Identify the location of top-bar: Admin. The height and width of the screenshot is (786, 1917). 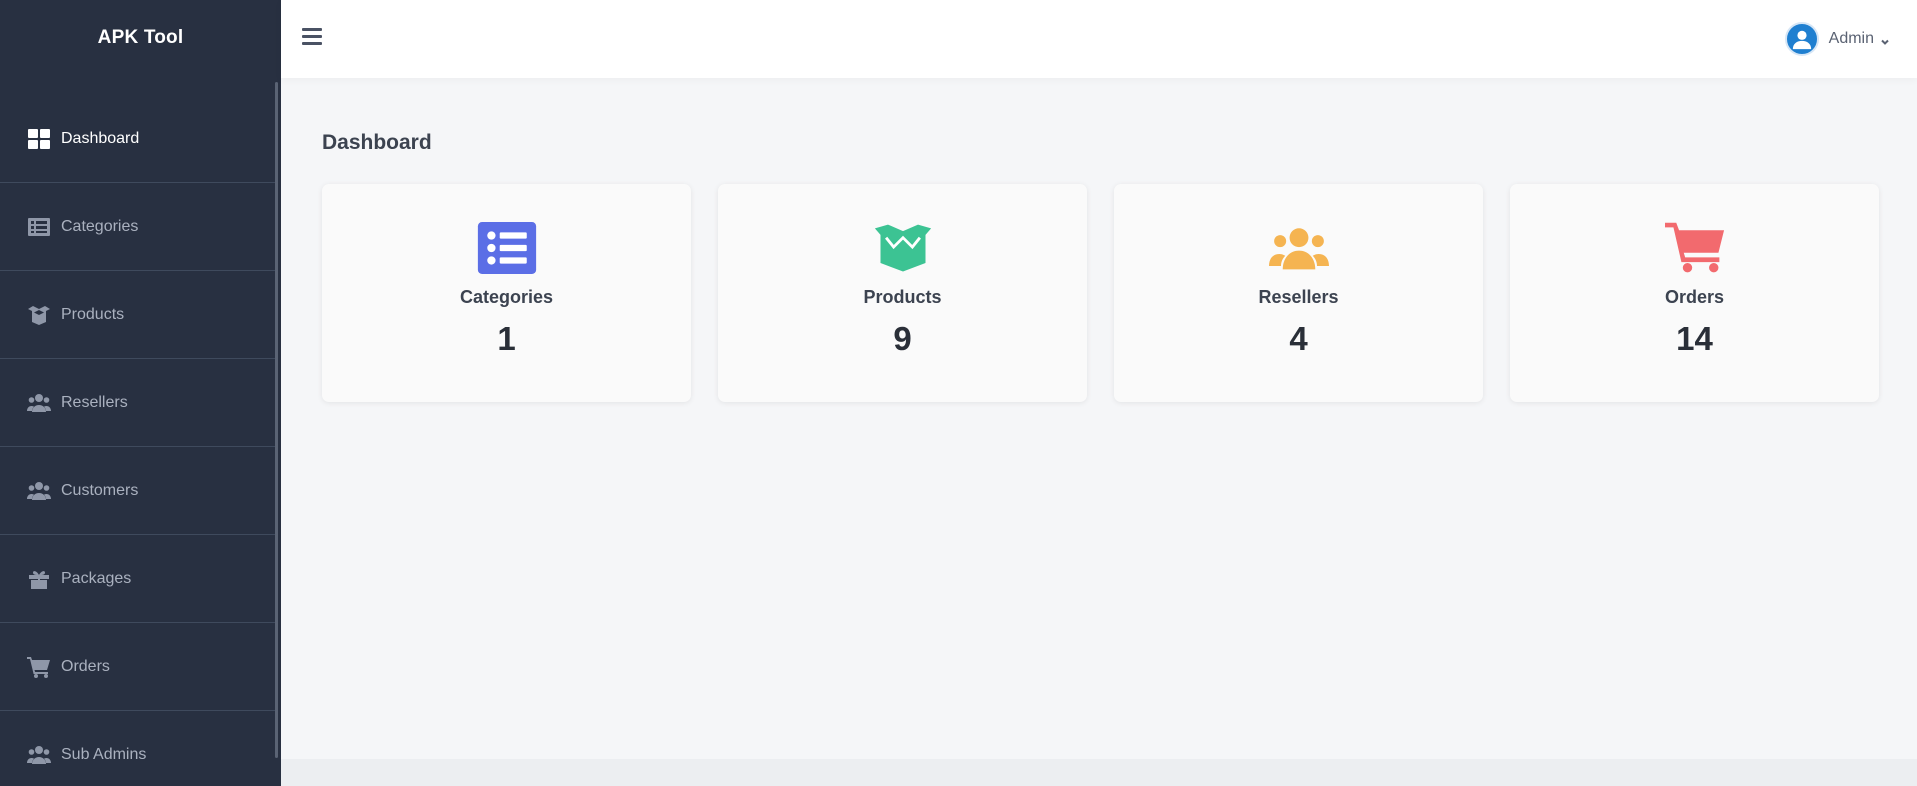
(1099, 39).